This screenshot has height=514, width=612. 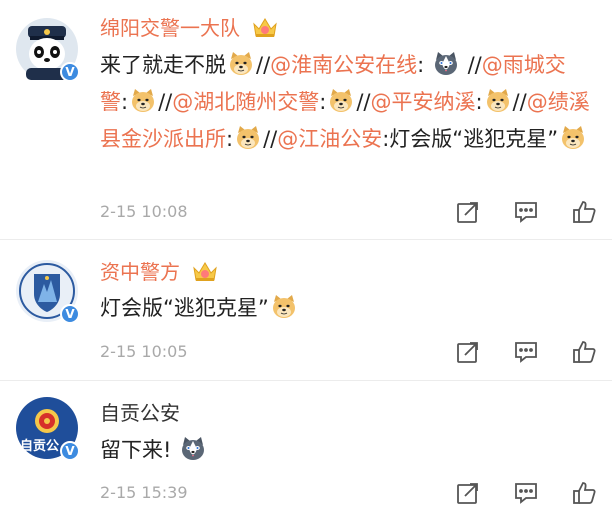 What do you see at coordinates (245, 102) in the screenshot?
I see `mention-link: @湖北随州交警` at bounding box center [245, 102].